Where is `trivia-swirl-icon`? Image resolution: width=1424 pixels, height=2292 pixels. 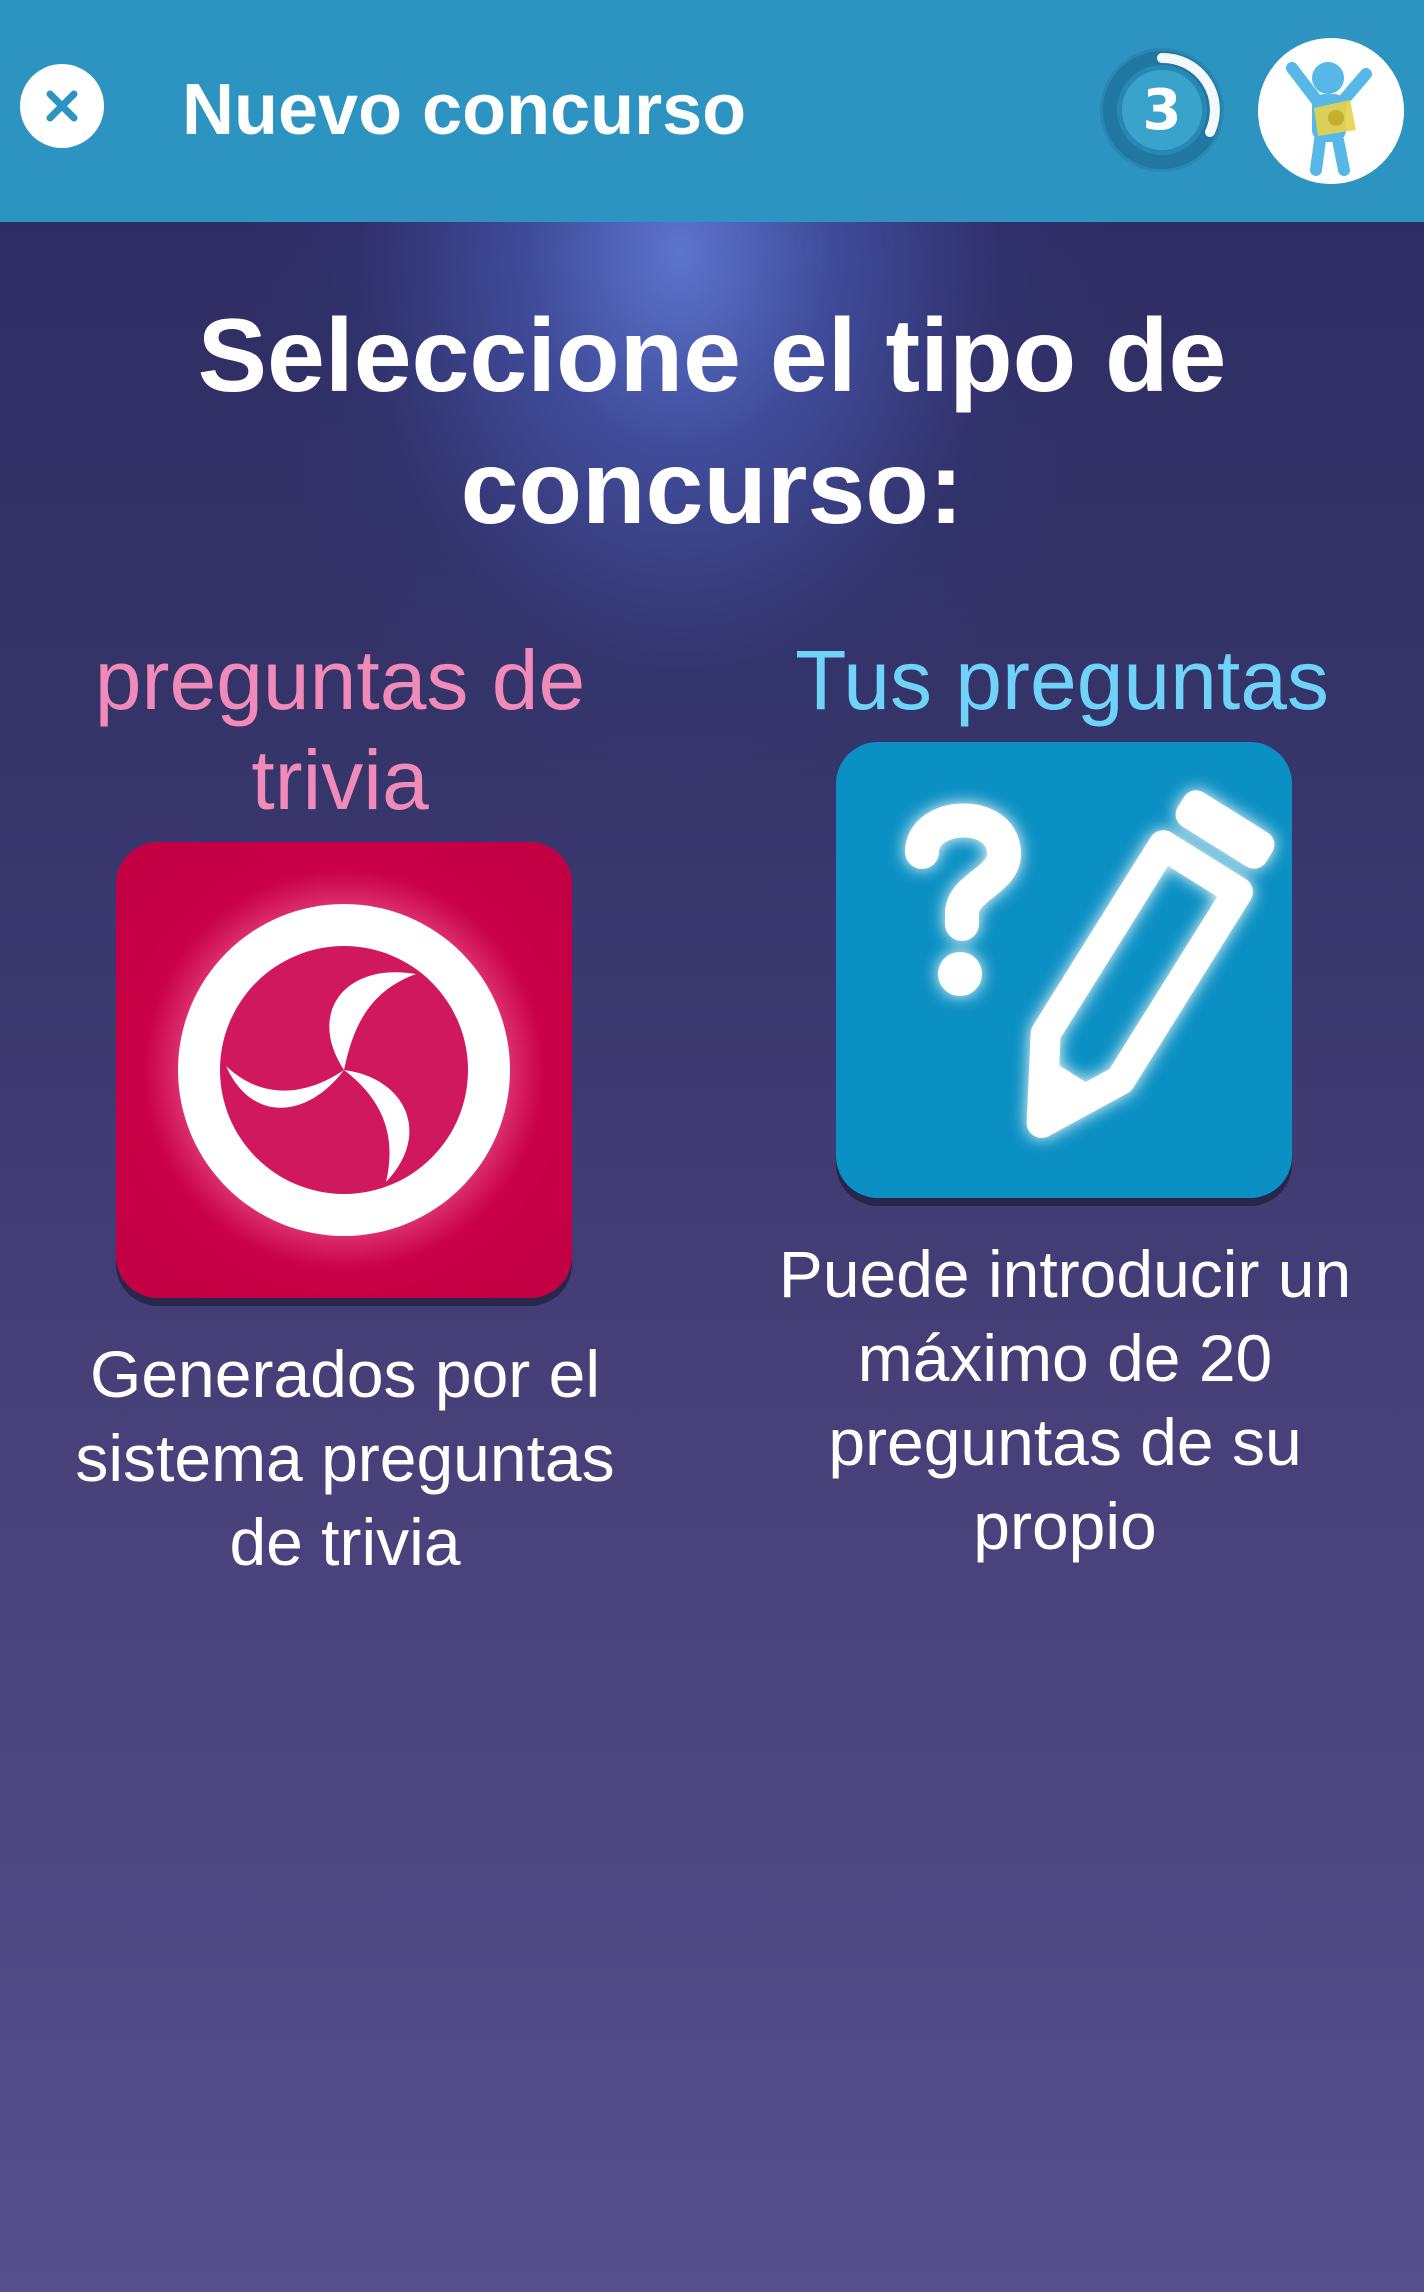
trivia-swirl-icon is located at coordinates (344, 1070).